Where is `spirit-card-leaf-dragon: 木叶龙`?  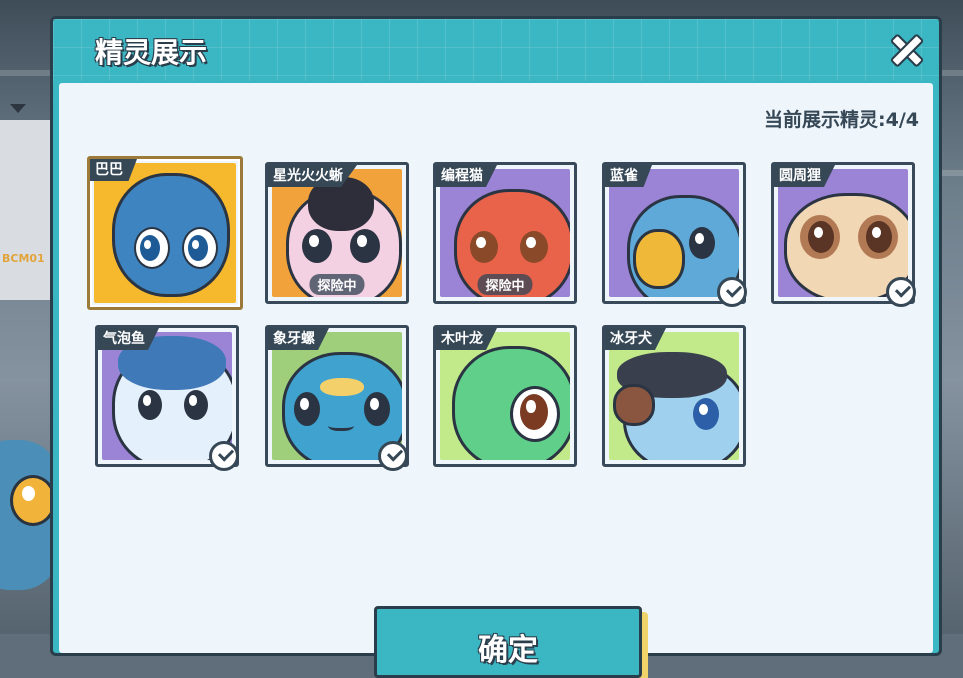 spirit-card-leaf-dragon: 木叶龙 is located at coordinates (505, 396).